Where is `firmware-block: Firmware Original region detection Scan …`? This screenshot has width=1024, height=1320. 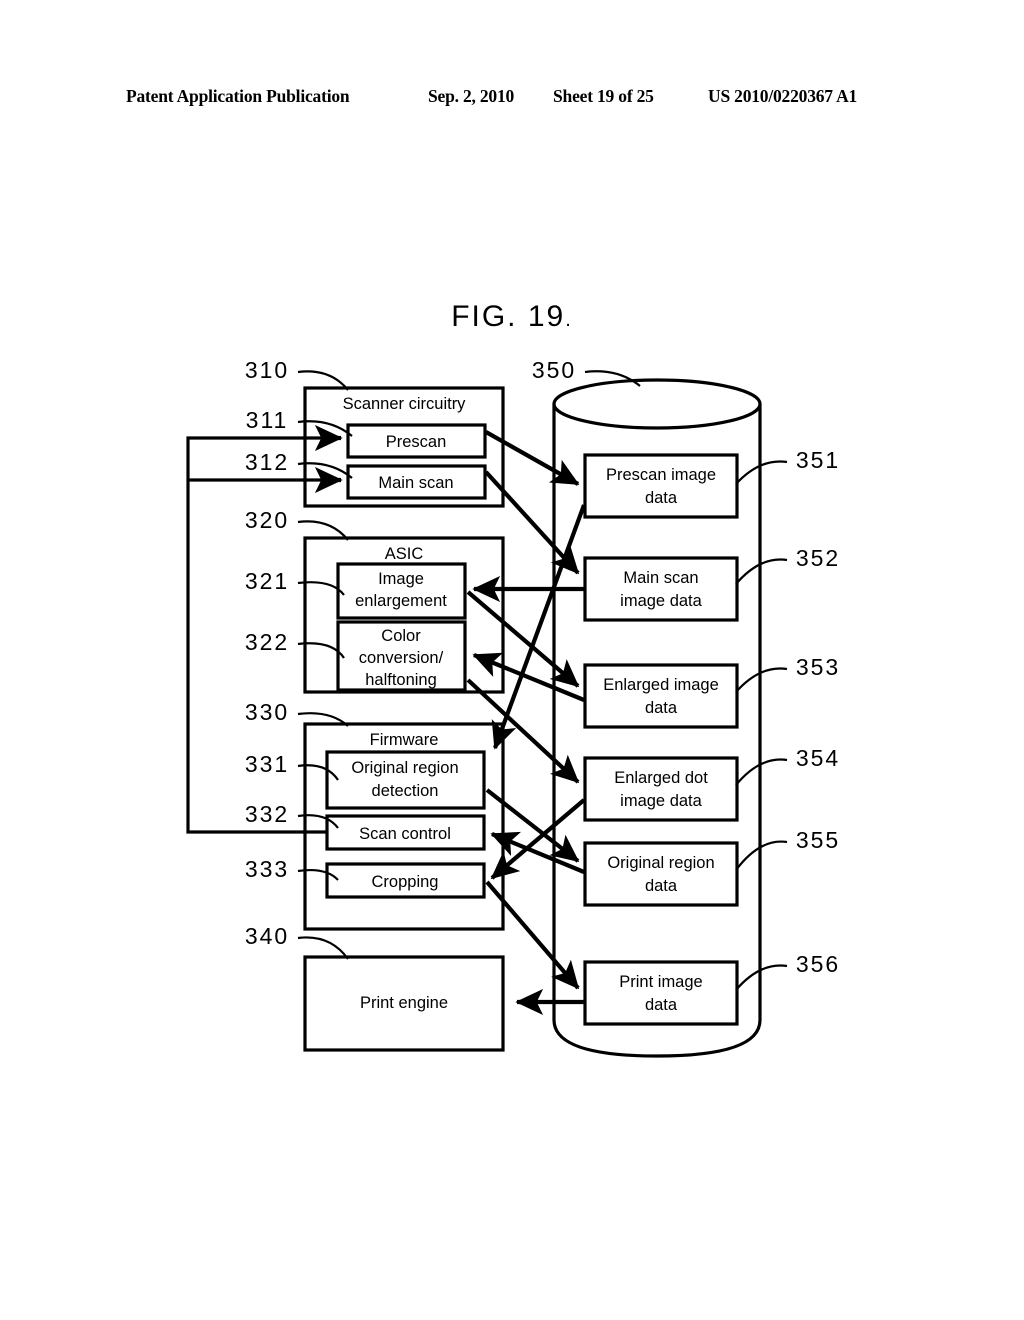
firmware-block: Firmware Original region detection Scan … is located at coordinates (404, 826).